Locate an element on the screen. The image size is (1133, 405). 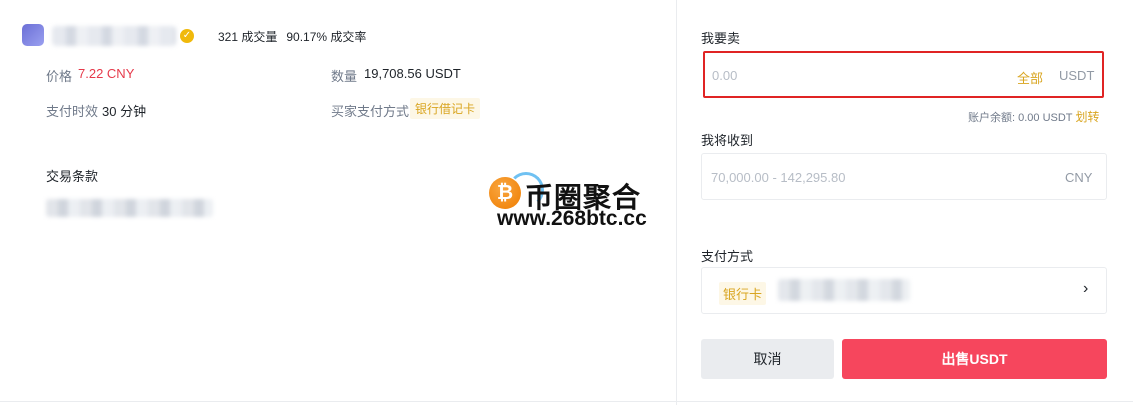
merchant-name-blurred is located at coordinates (114, 36).